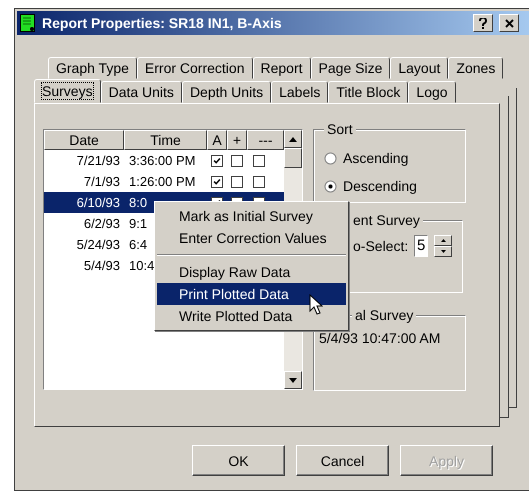 This screenshot has width=529, height=491. Describe the element at coordinates (138, 202) in the screenshot. I see `time-cell: 8:0` at that location.